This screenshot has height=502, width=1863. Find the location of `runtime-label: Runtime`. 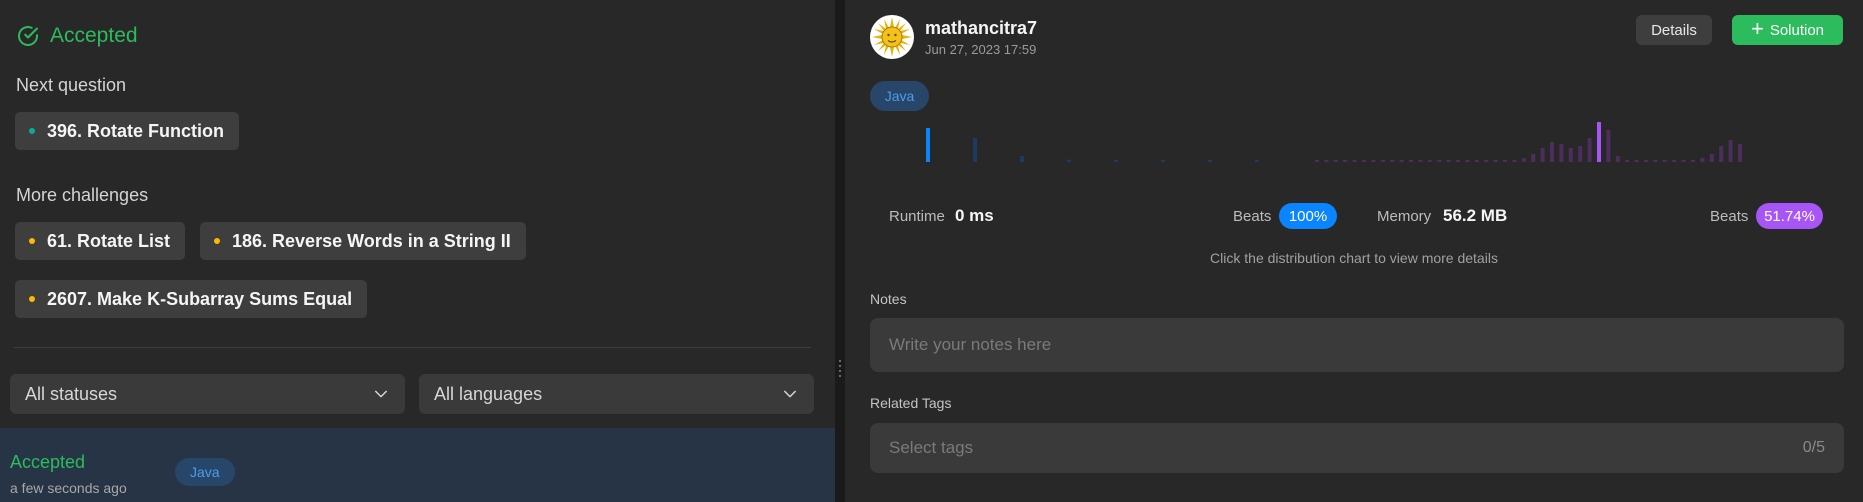

runtime-label: Runtime is located at coordinates (917, 216).